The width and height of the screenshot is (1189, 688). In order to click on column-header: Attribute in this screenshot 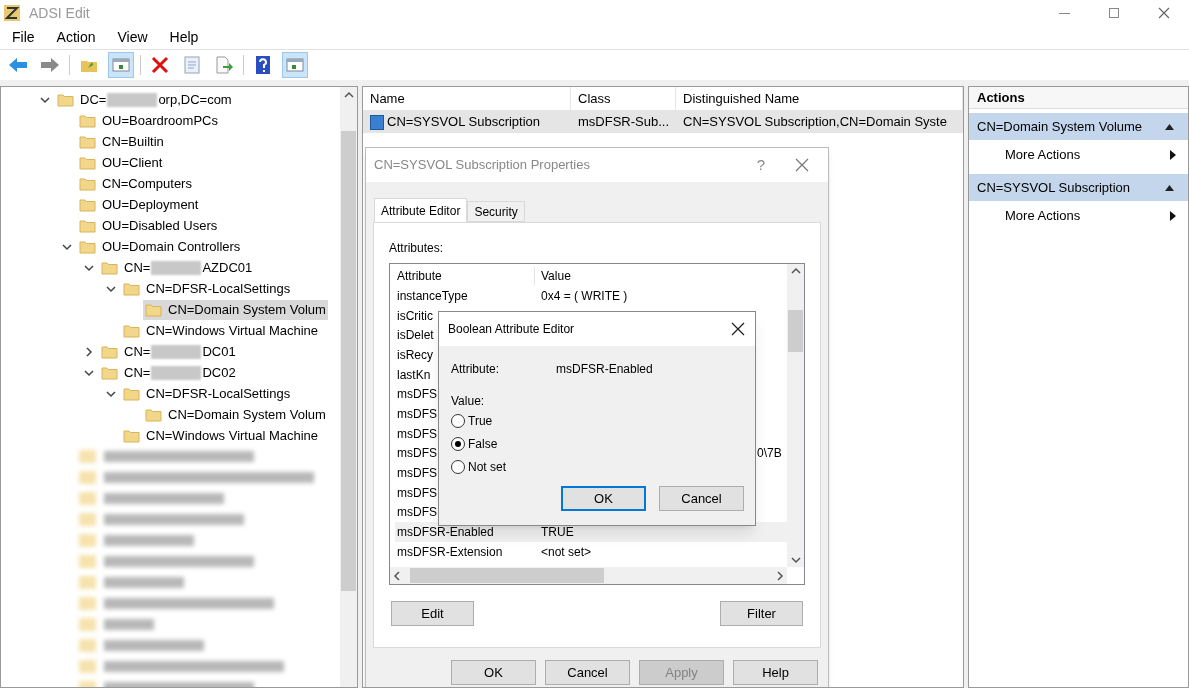, I will do `click(465, 276)`.